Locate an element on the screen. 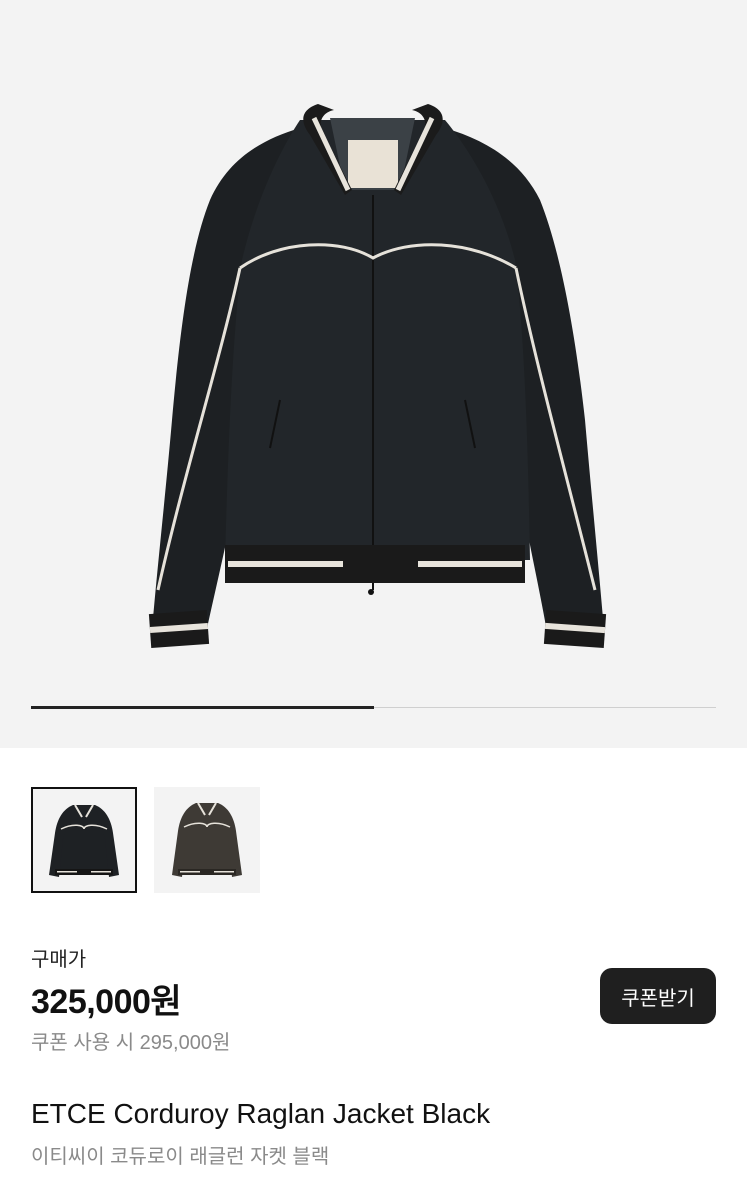 The height and width of the screenshot is (1200, 747). gallery-progress-fill is located at coordinates (202, 707).